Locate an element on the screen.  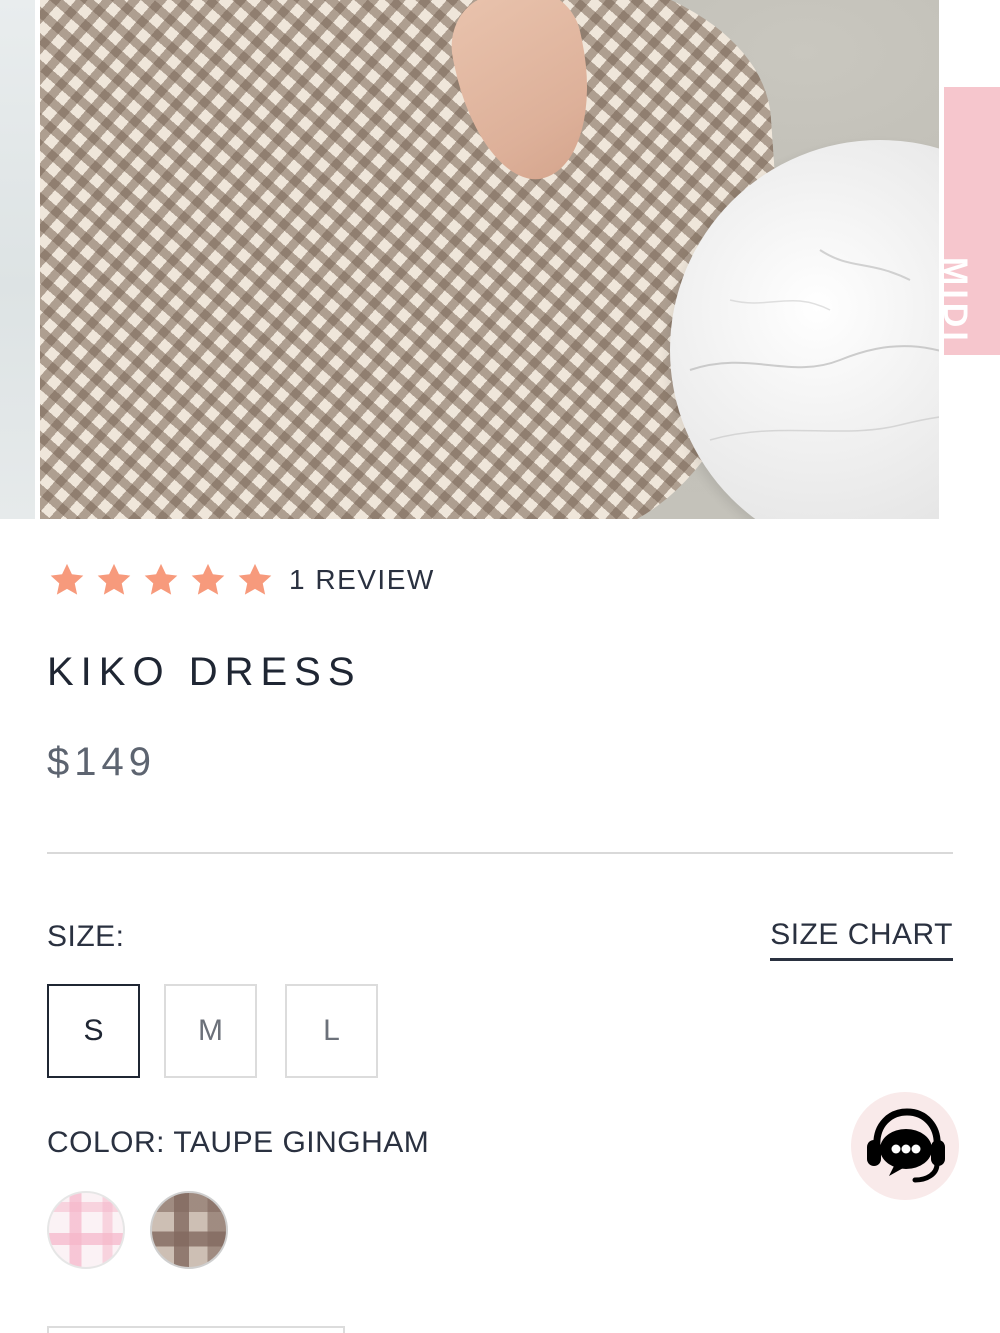
next-slide-label: MIDI is located at coordinates (959, 301).